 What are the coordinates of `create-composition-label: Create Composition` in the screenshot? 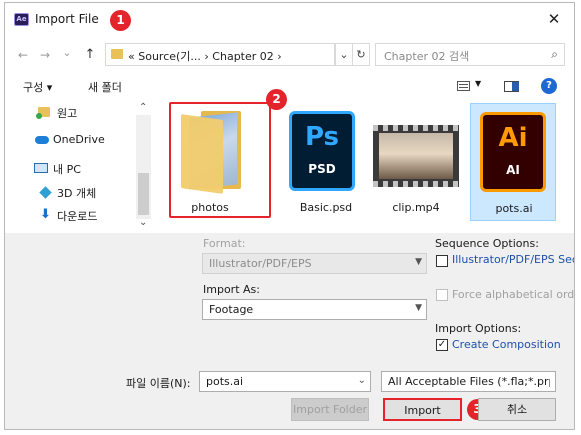 It's located at (506, 344).